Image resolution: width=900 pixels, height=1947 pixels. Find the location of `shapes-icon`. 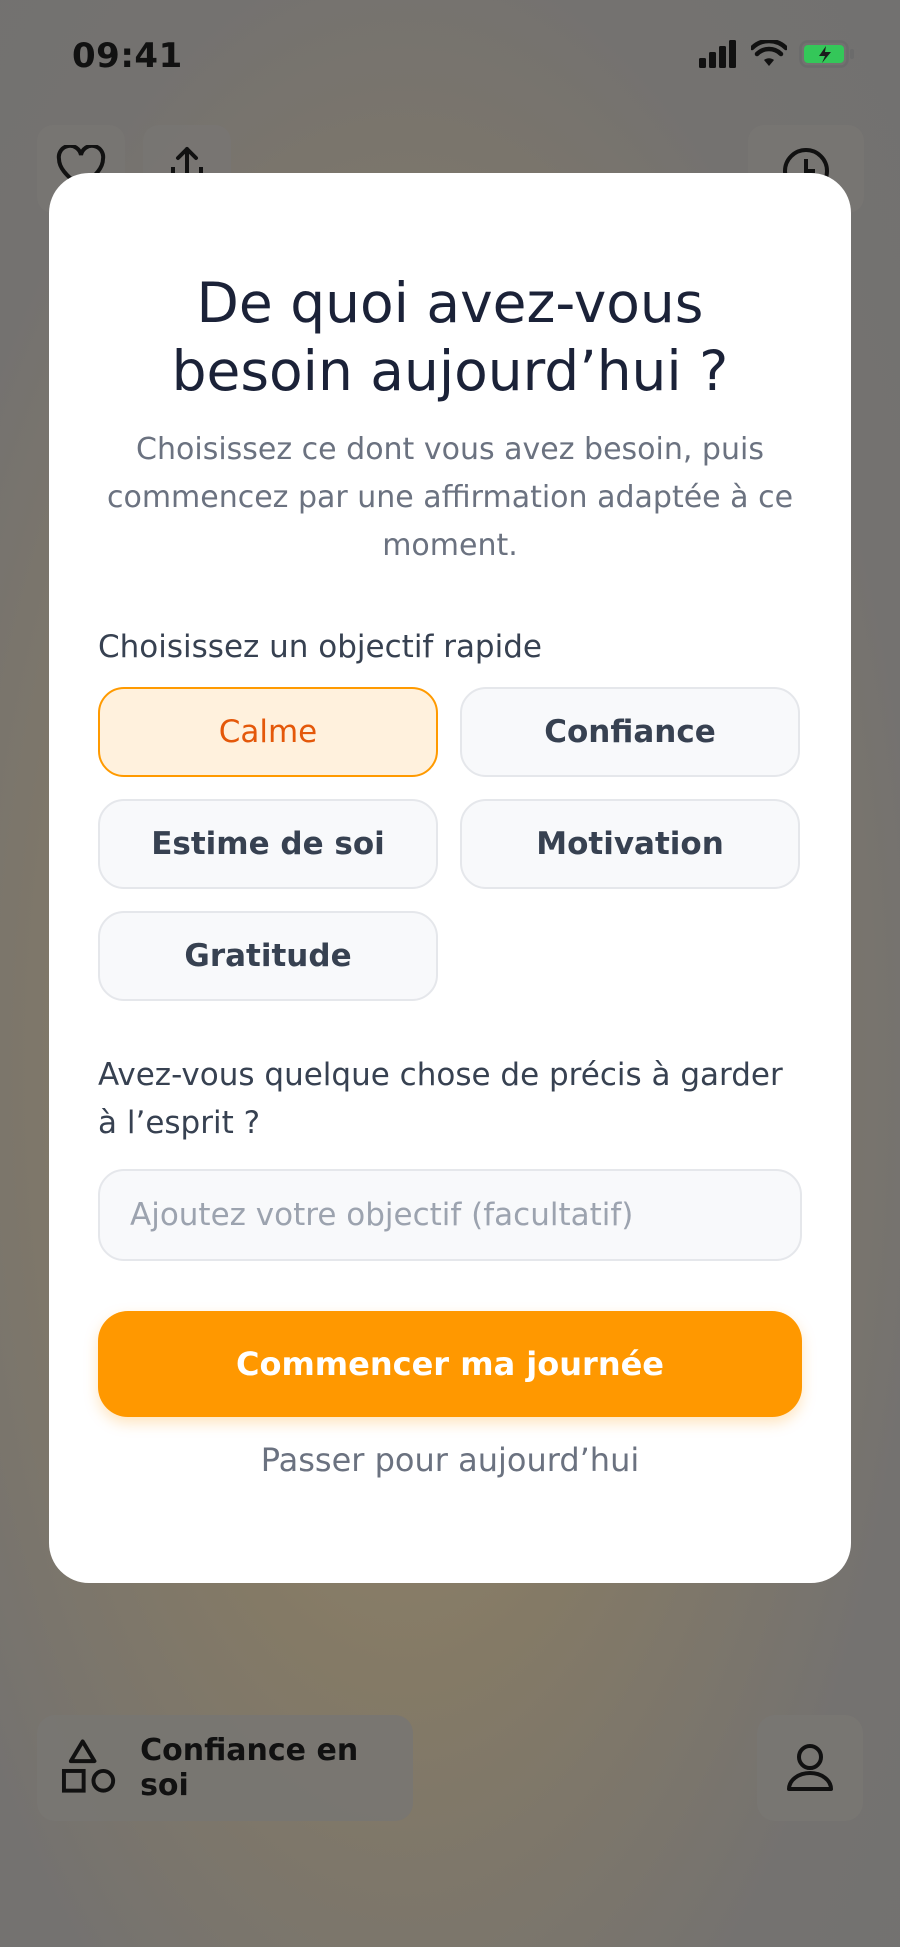

shapes-icon is located at coordinates (88, 1766).